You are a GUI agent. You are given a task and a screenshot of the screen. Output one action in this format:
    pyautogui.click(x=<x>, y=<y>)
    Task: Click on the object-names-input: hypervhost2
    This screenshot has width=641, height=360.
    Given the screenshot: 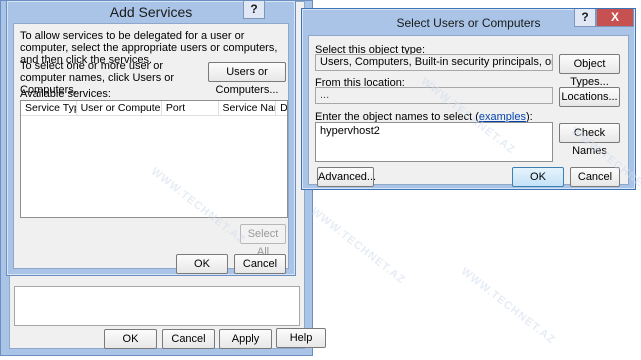 What is the action you would take?
    pyautogui.click(x=434, y=142)
    